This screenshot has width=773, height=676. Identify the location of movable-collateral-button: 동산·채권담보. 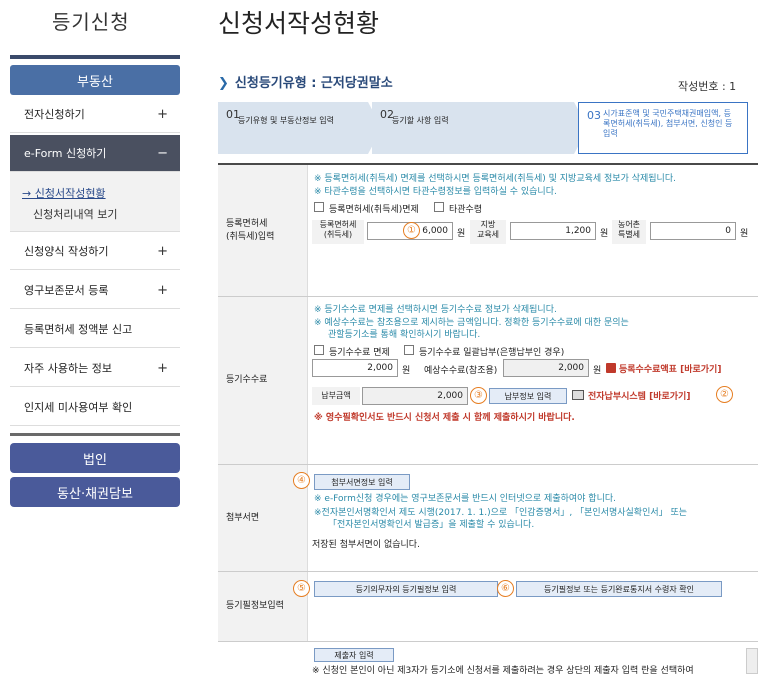
(95, 492).